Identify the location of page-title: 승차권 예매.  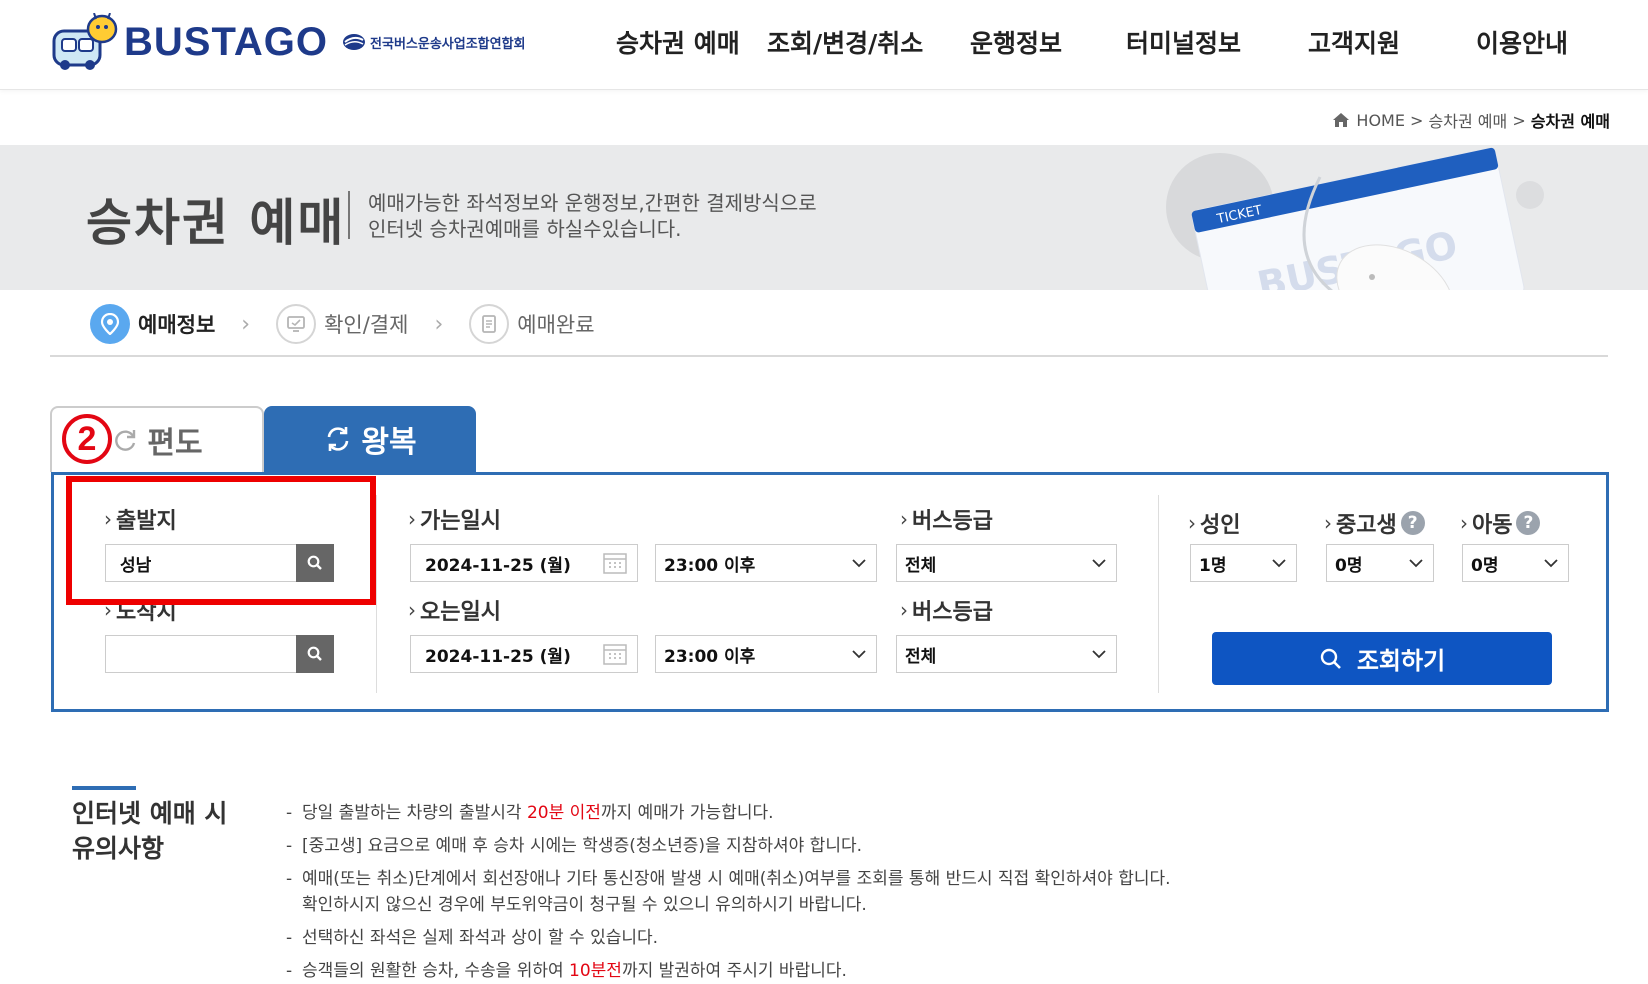
(216, 223).